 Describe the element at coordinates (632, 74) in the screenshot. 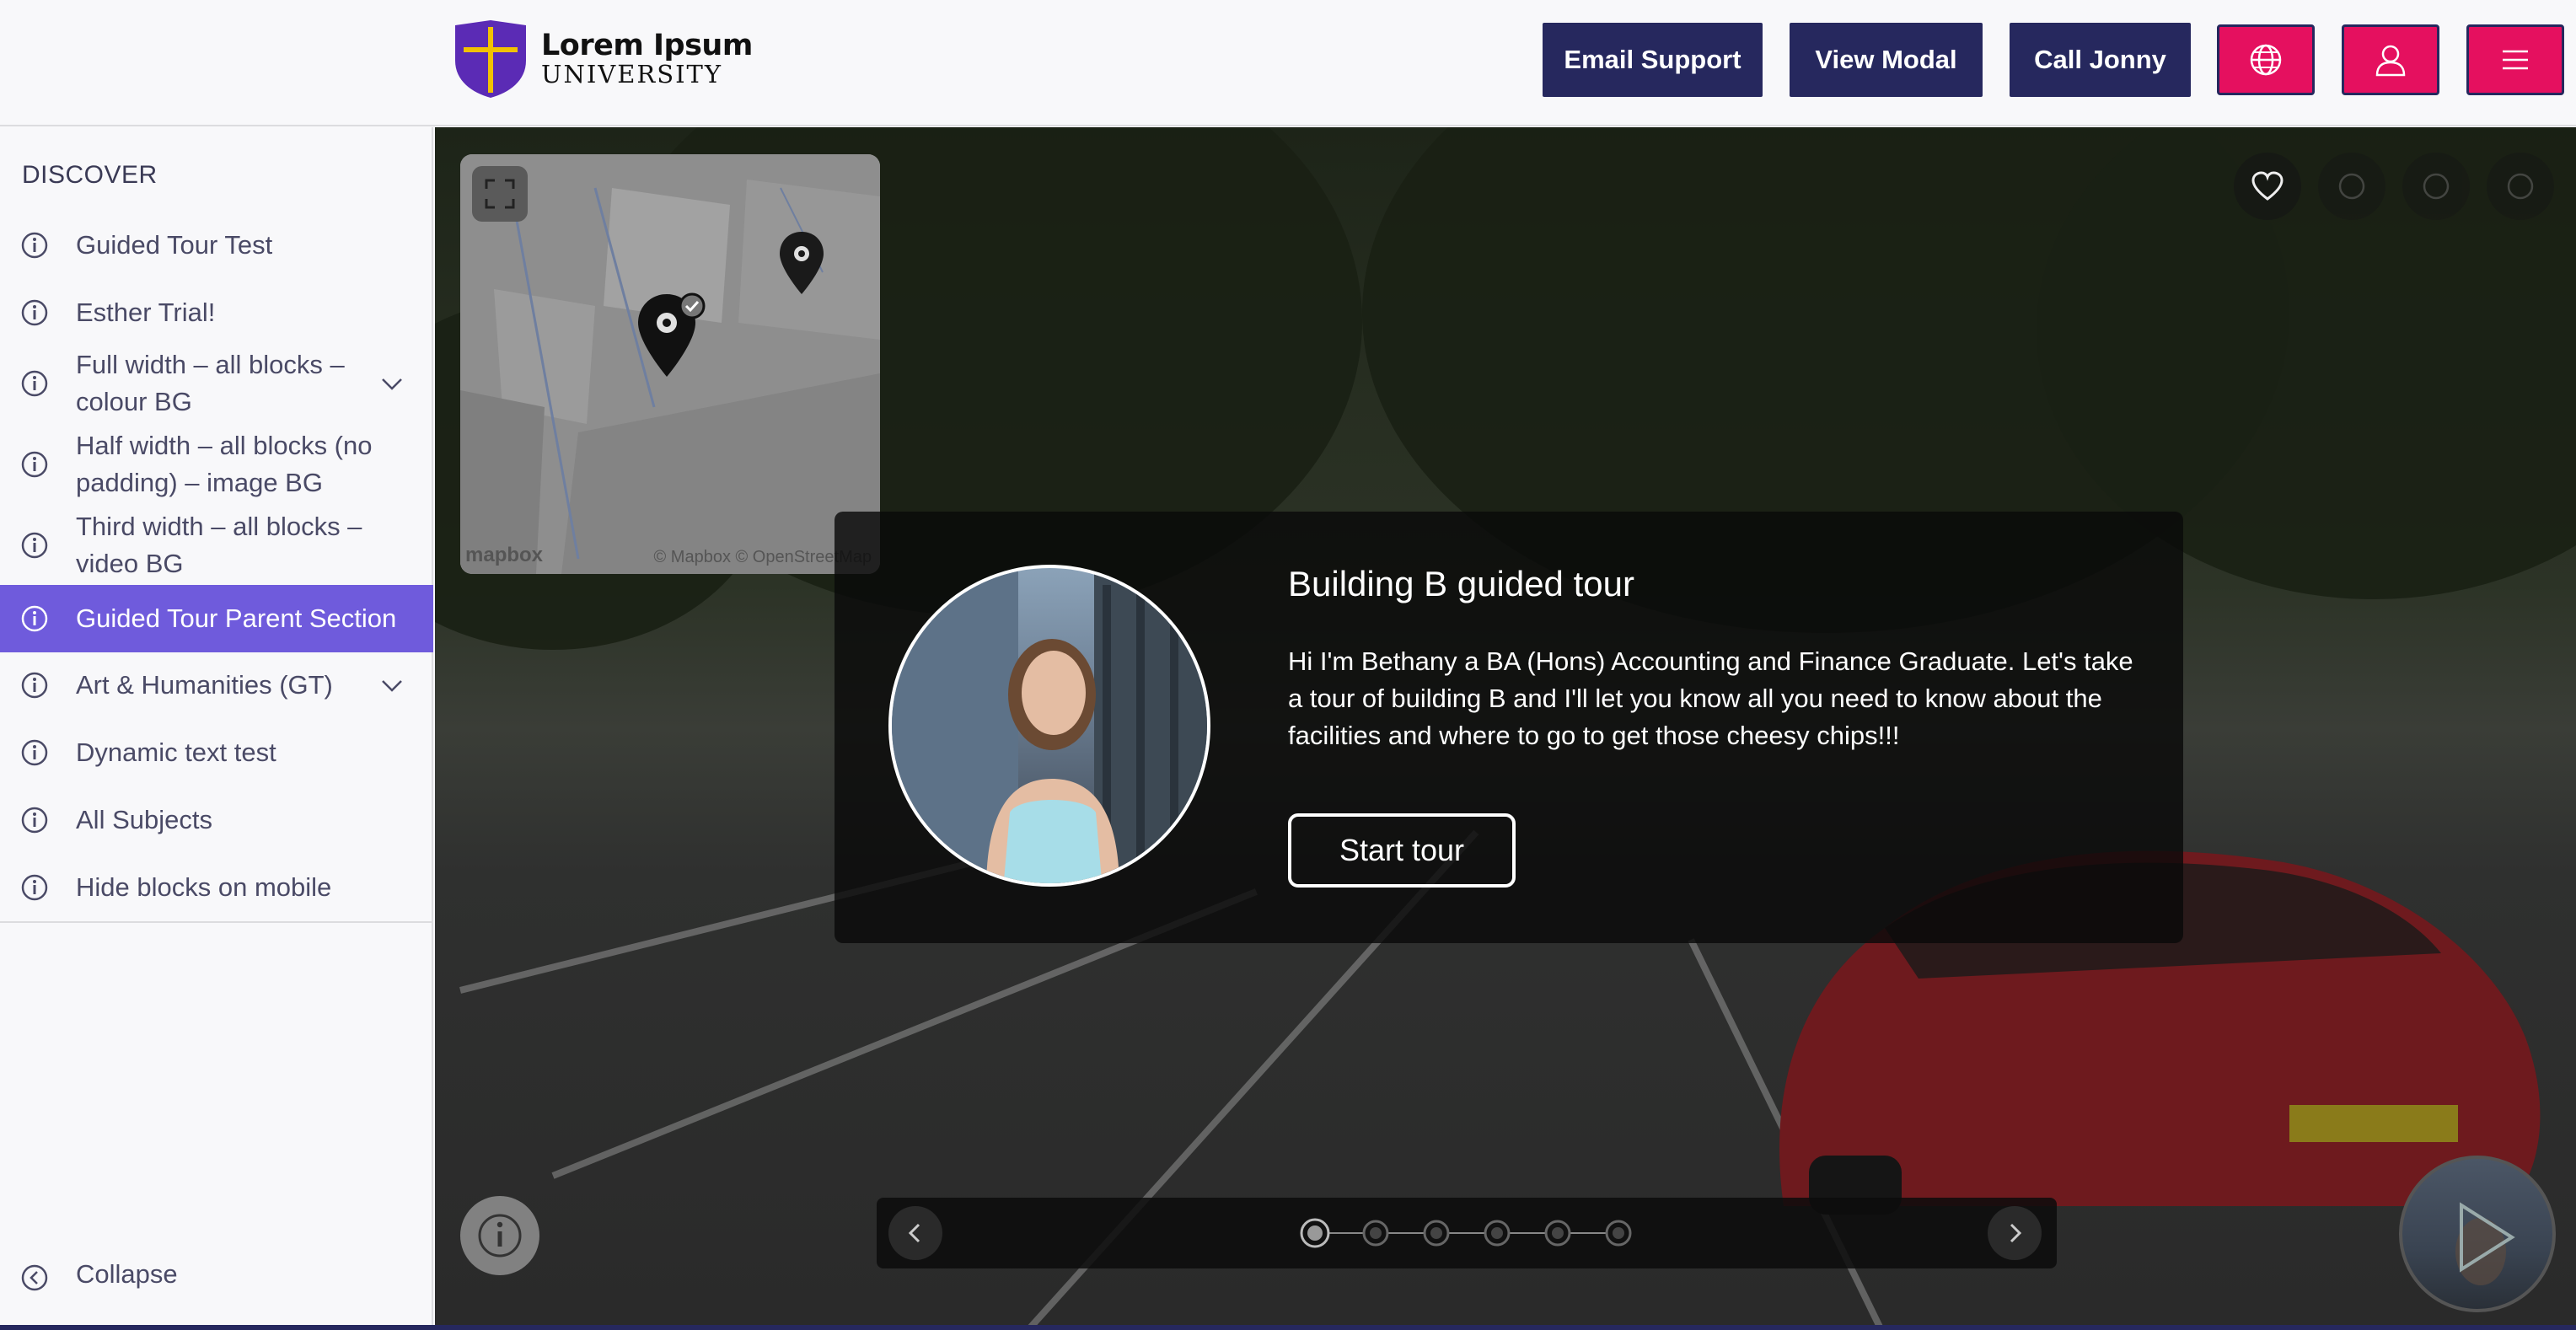

I see `logo-subtitle: UNIVERSITY` at that location.